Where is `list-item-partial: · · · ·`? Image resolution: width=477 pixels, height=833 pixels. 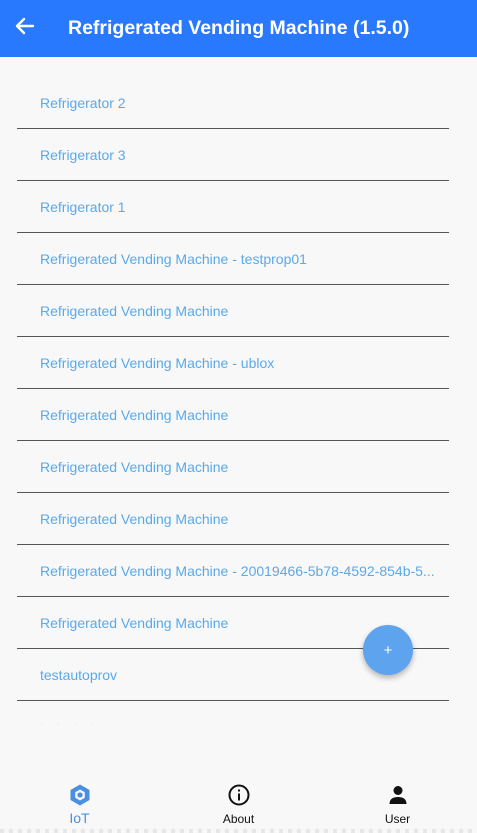
list-item-partial: · · · · is located at coordinates (233, 727).